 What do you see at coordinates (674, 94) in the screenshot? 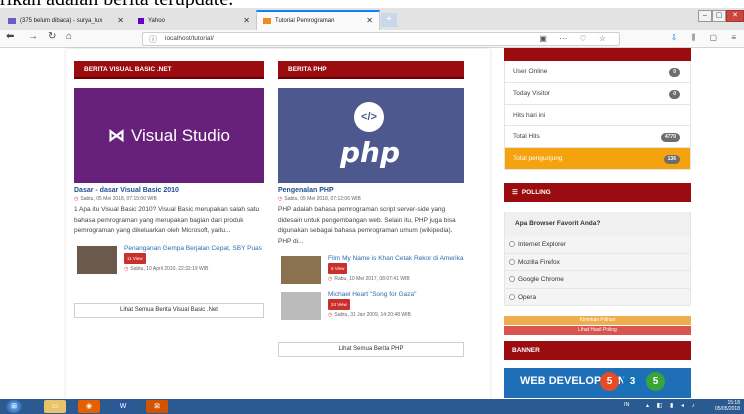
I see `stat-badge: 0` at bounding box center [674, 94].